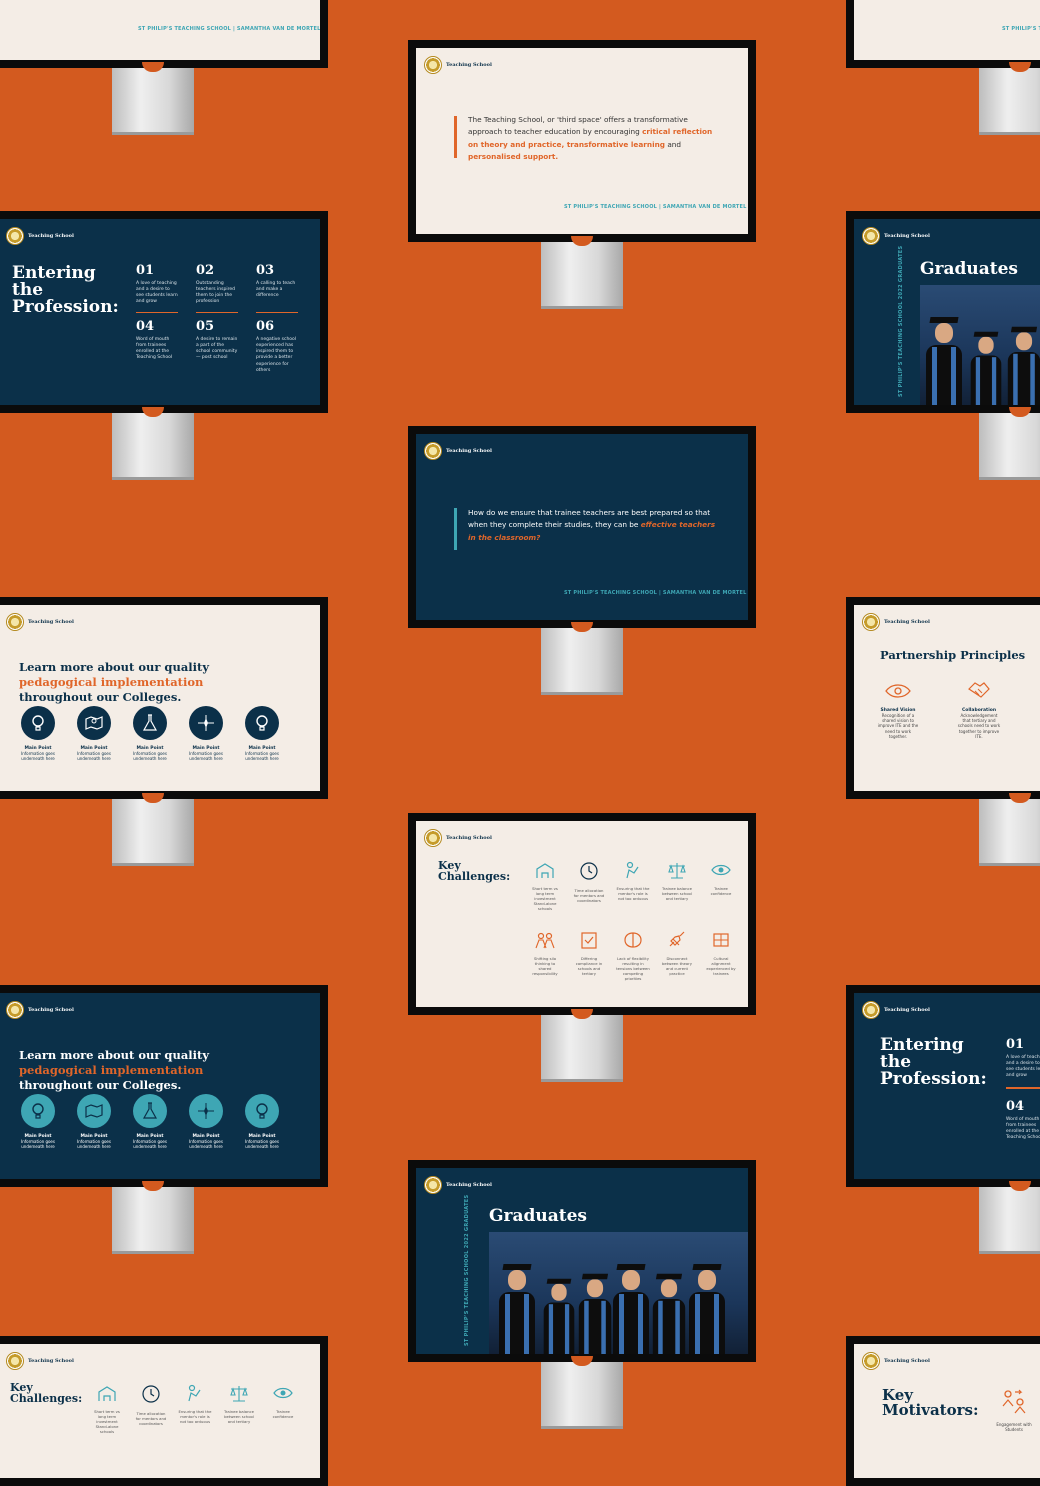 This screenshot has height=1486, width=1040. I want to click on title-highlight: pedagogical implementation, so click(111, 1069).